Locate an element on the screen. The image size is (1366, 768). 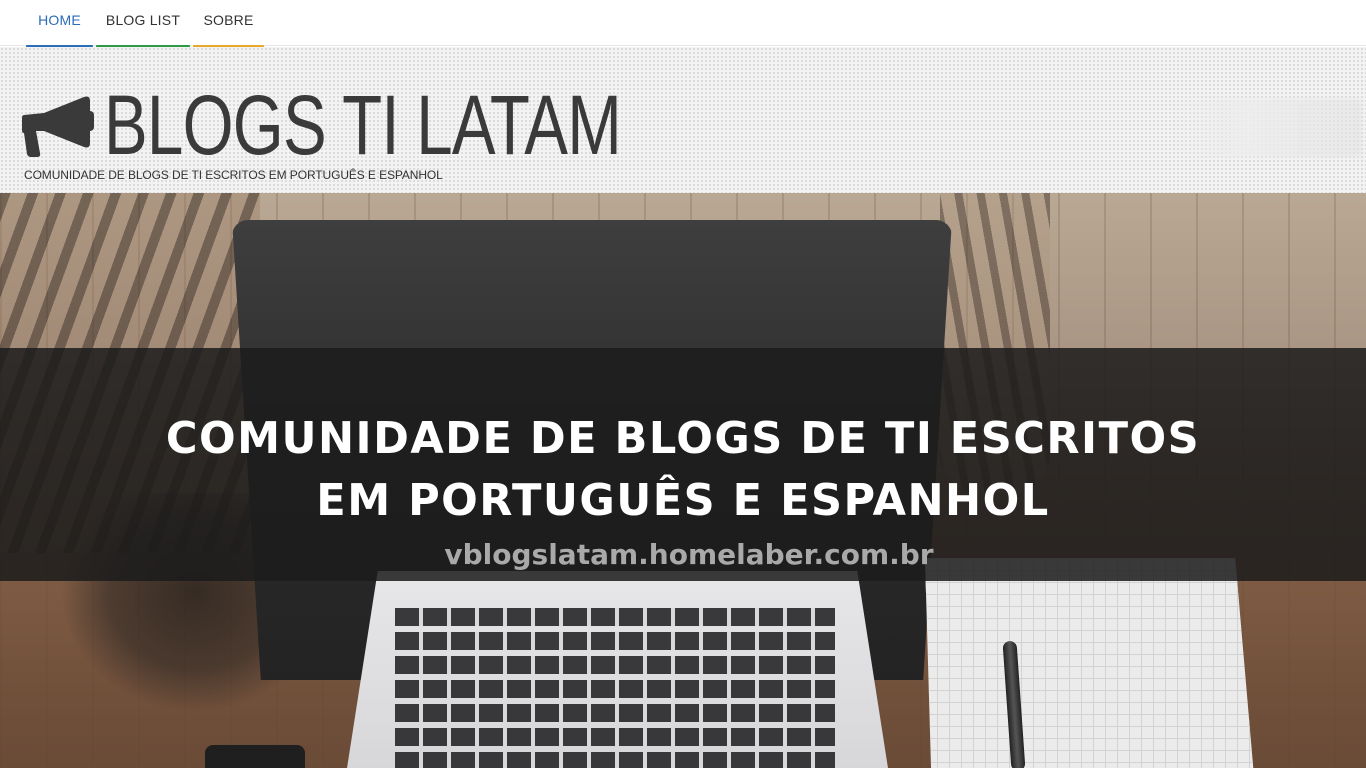
hero-url: vblogslatam.homelaber.com.br is located at coordinates (683, 555).